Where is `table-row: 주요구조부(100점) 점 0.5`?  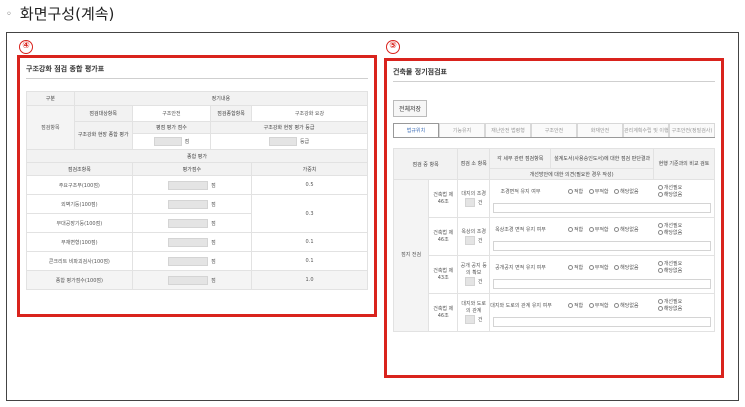 table-row: 주요구조부(100점) 점 0.5 is located at coordinates (197, 185).